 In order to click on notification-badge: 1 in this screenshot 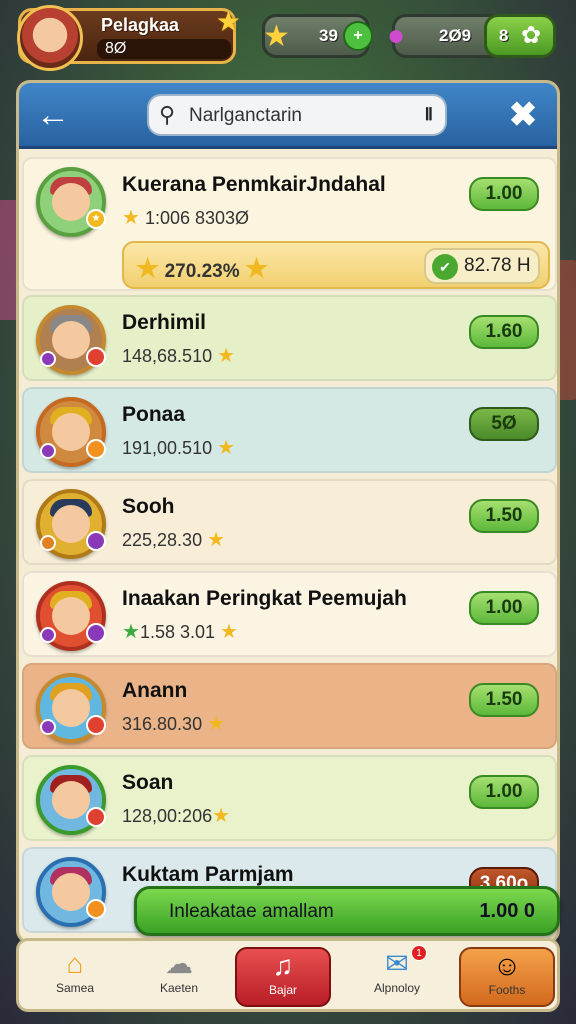, I will do `click(419, 953)`.